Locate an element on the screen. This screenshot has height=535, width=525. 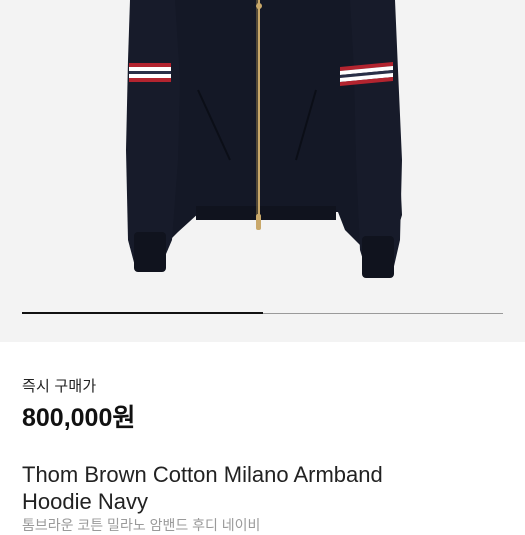
product-title-line1: Thom Brown Cotton Milano Armband is located at coordinates (202, 474).